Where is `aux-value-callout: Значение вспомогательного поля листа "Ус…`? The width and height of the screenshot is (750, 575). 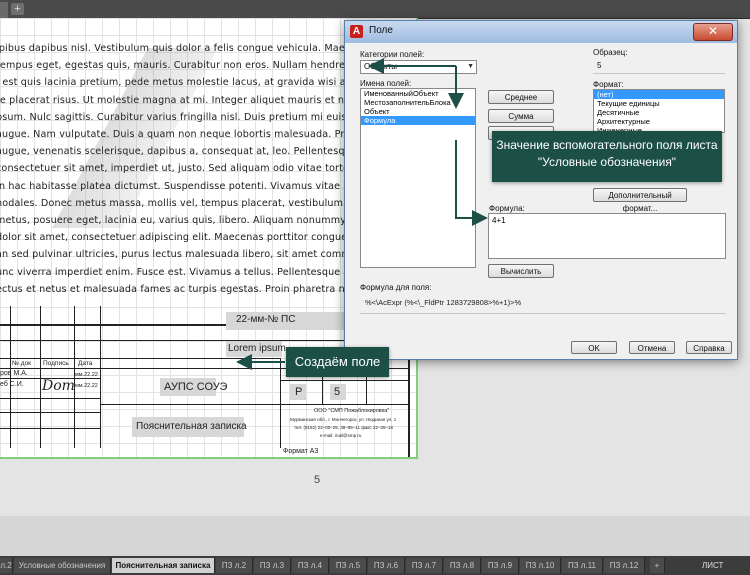
aux-value-callout: Значение вспомогательного поля листа "Ус… is located at coordinates (607, 156).